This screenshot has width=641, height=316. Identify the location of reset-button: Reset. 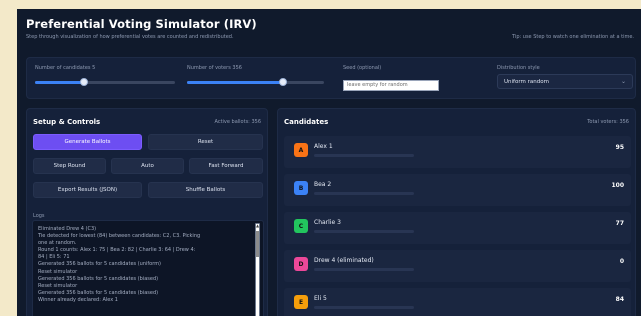
(205, 142).